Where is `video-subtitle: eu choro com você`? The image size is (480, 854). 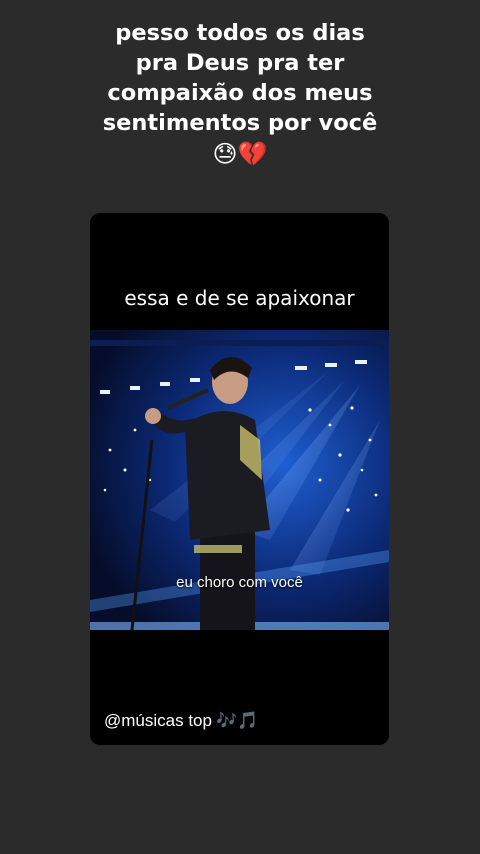
video-subtitle: eu choro com você is located at coordinates (239, 582).